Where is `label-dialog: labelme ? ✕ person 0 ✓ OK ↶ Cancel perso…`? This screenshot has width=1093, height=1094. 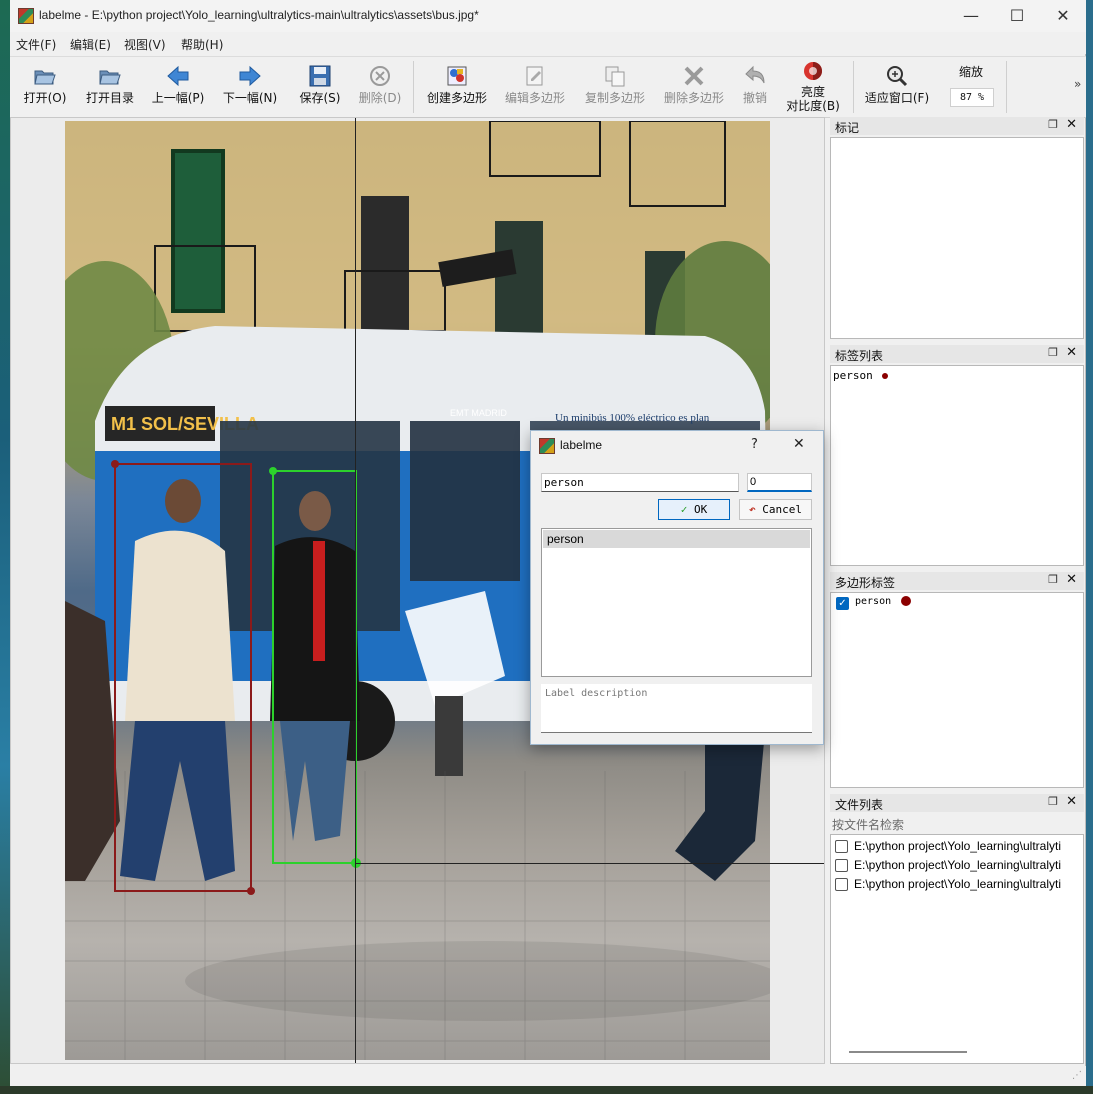
label-dialog: labelme ? ✕ person 0 ✓ OK ↶ Cancel perso… is located at coordinates (677, 587).